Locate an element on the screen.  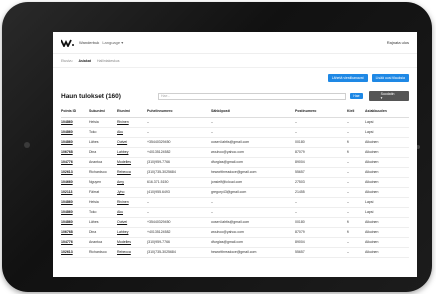
tab-bar: Etusivu Asiakat Hallintakeskus is located at coordinates (235, 61).